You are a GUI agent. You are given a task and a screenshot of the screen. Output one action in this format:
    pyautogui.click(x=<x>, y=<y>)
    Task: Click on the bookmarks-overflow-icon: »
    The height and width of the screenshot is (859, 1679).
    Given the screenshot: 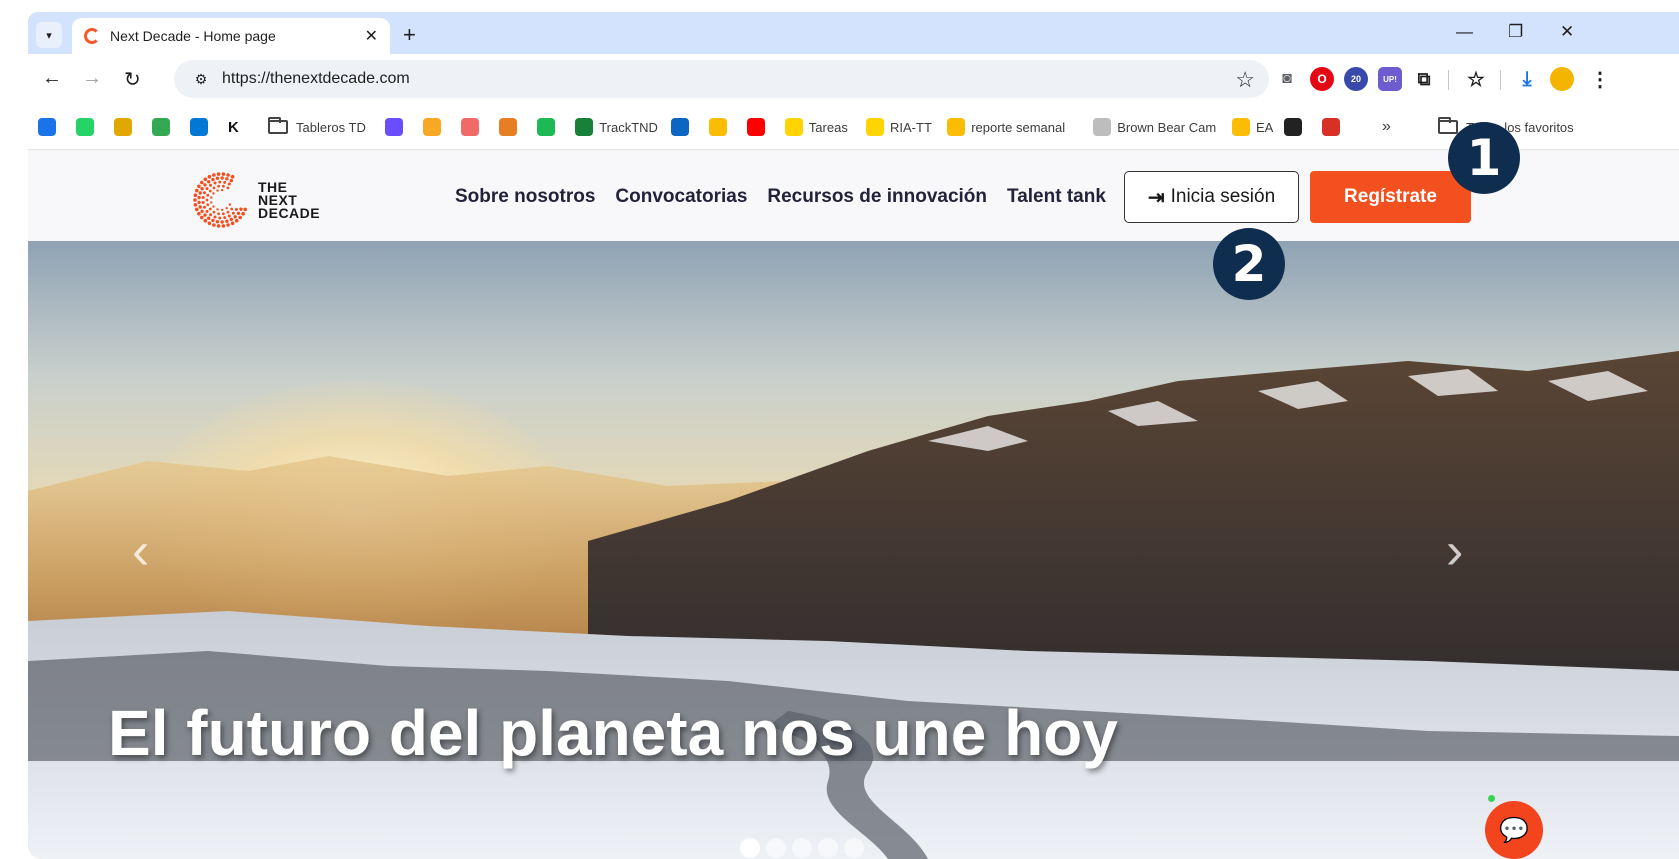 What is the action you would take?
    pyautogui.click(x=1386, y=127)
    